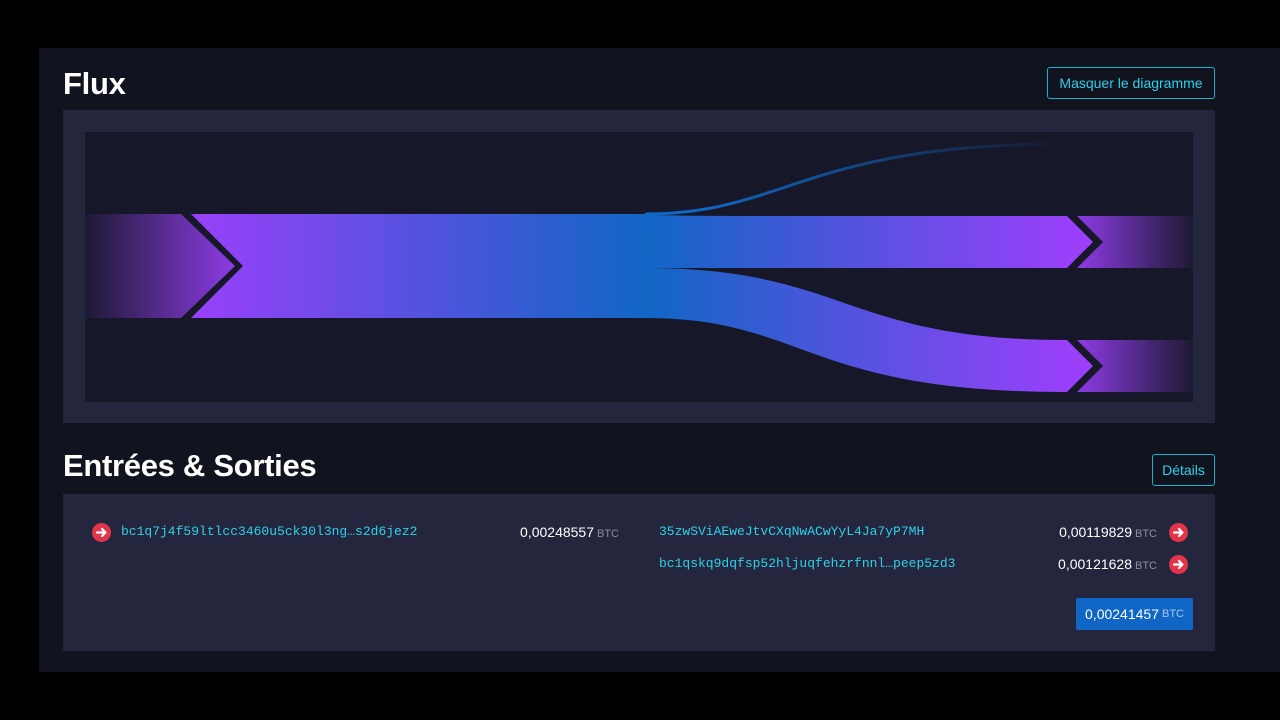 The width and height of the screenshot is (1280, 720). Describe the element at coordinates (1183, 470) in the screenshot. I see `details-button: Détails` at that location.